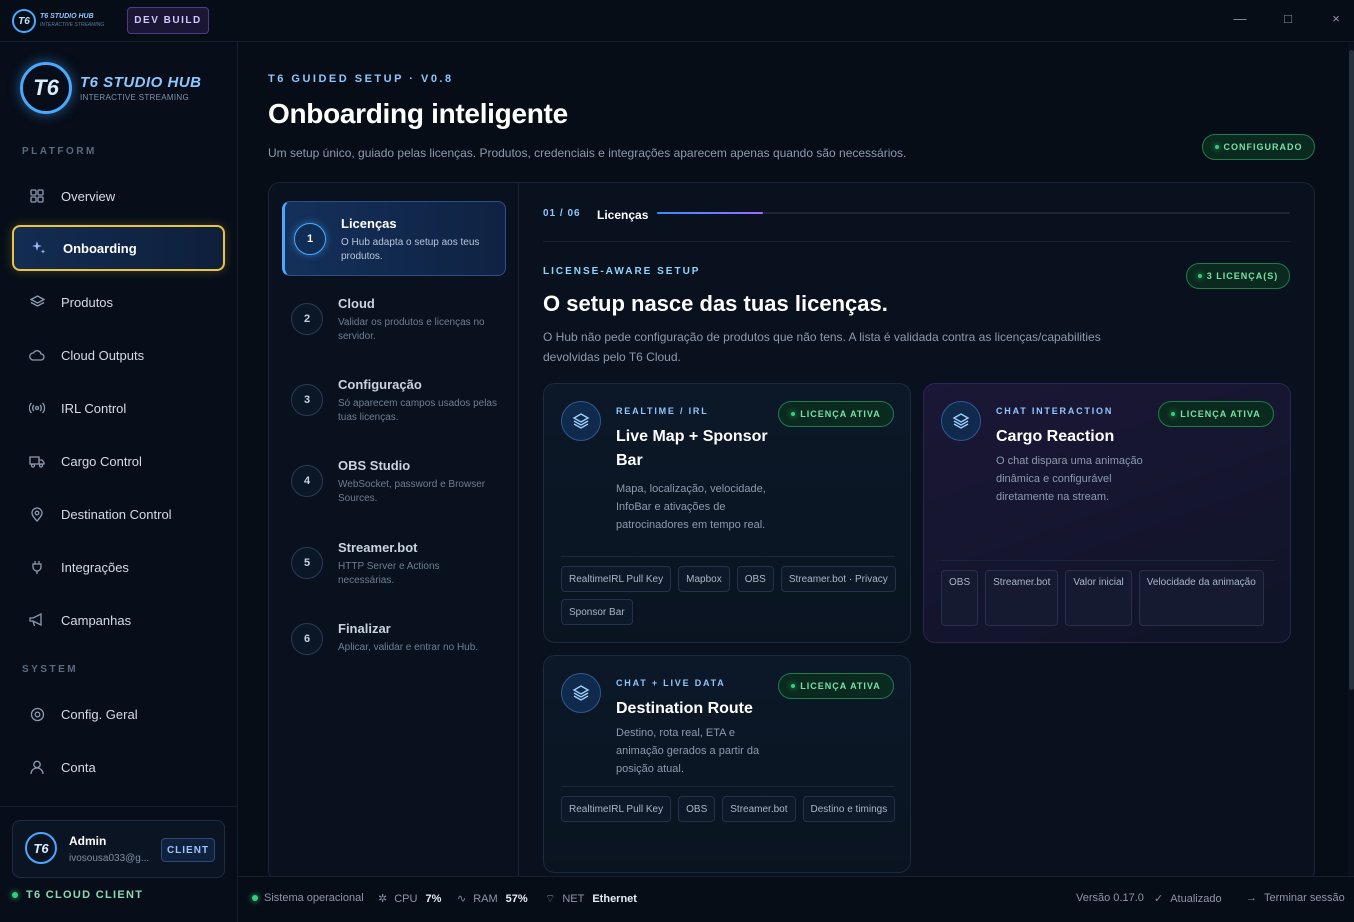  Describe the element at coordinates (37, 461) in the screenshot. I see `truck-icon` at that location.